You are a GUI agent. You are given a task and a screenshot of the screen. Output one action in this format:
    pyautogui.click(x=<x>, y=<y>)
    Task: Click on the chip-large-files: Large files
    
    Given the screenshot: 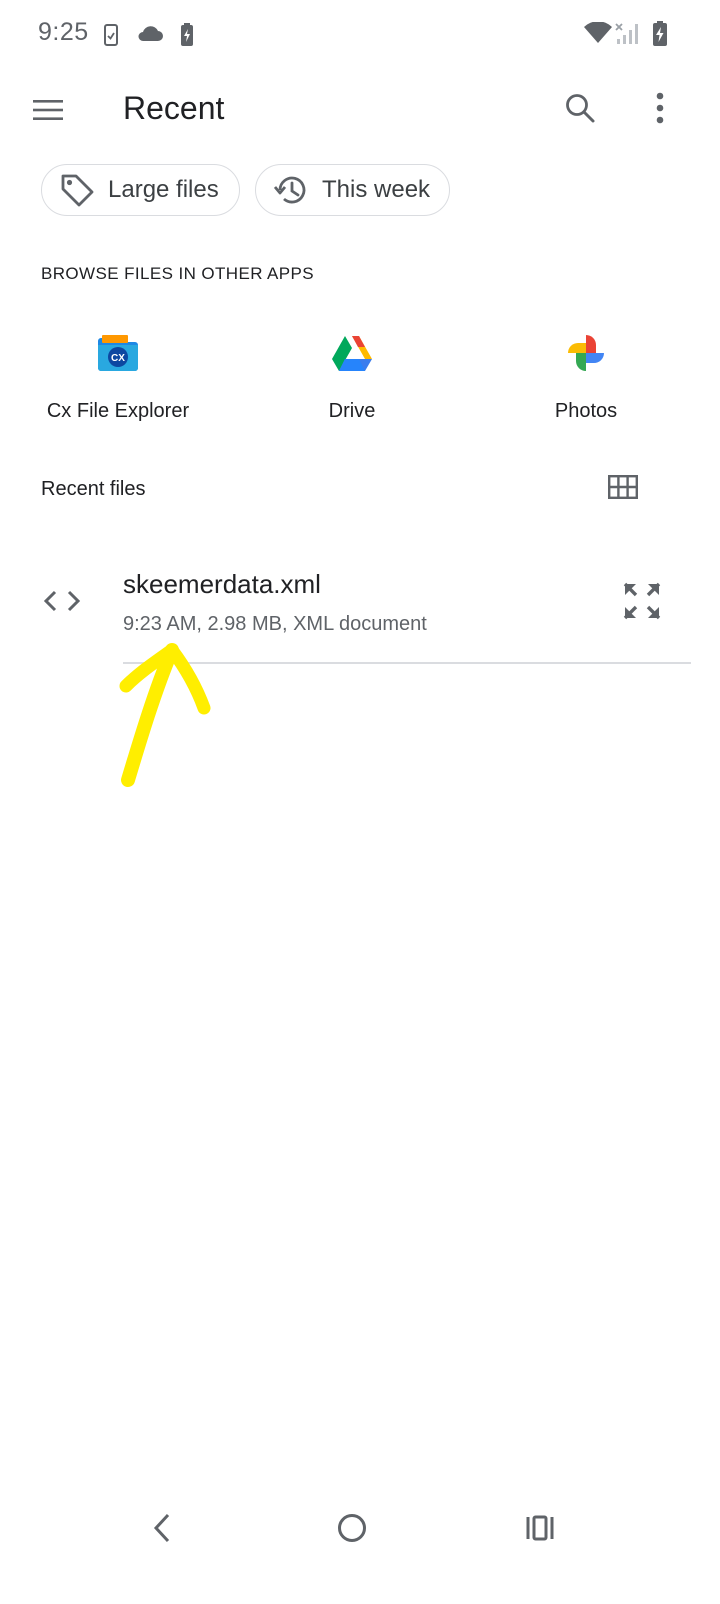 What is the action you would take?
    pyautogui.click(x=140, y=190)
    